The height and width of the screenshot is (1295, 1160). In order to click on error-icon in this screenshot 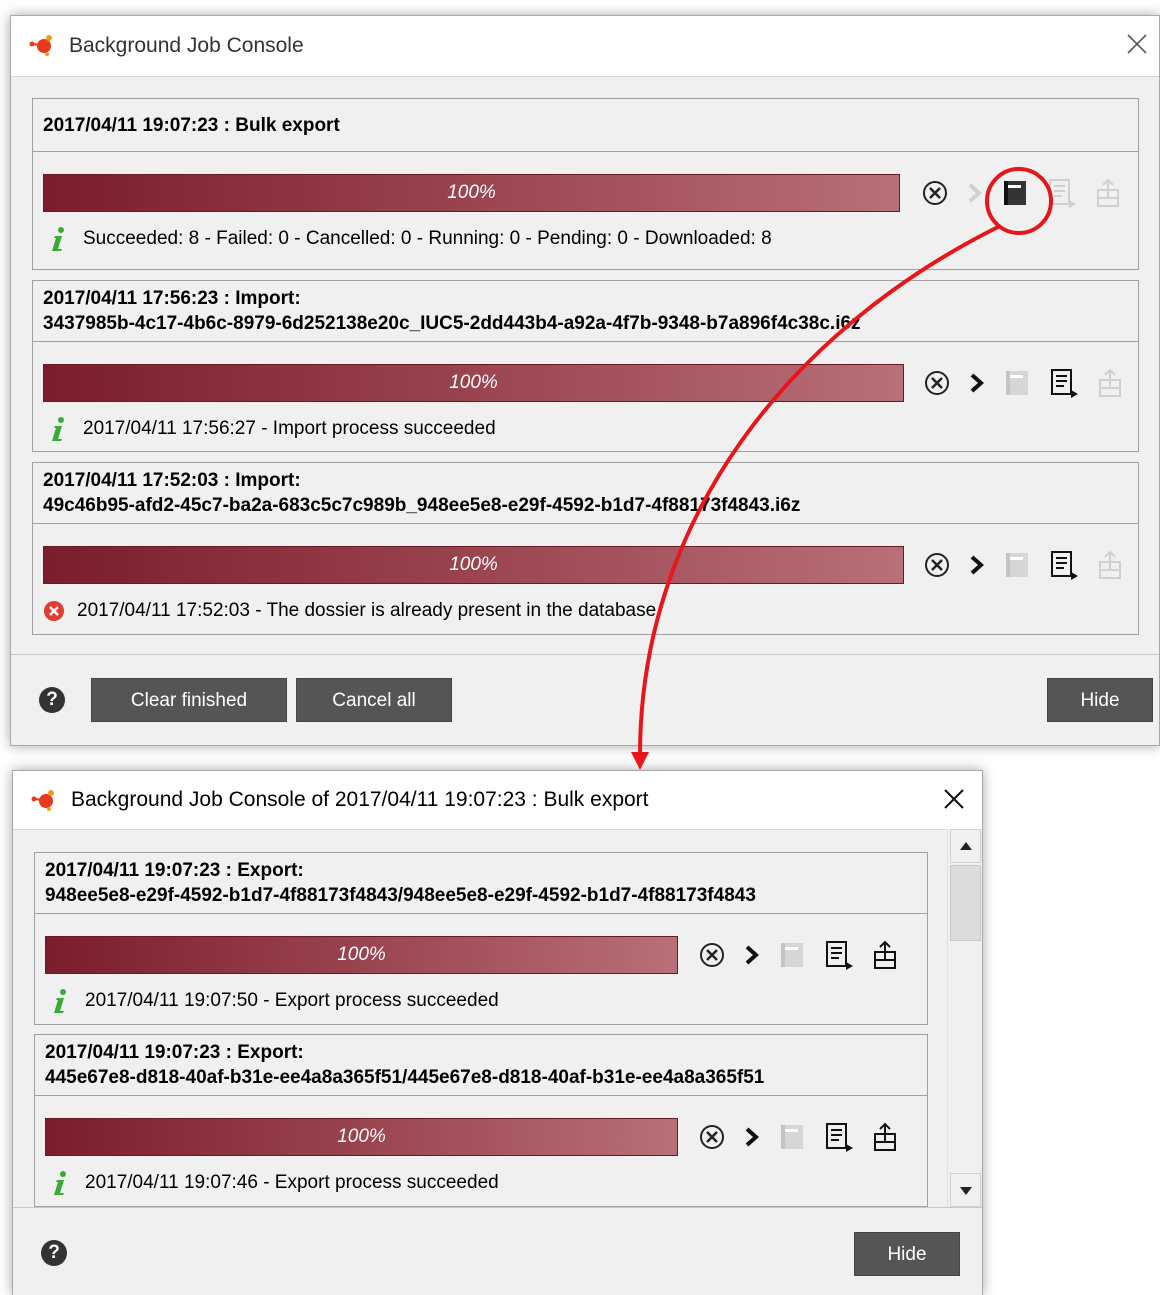, I will do `click(54, 611)`.